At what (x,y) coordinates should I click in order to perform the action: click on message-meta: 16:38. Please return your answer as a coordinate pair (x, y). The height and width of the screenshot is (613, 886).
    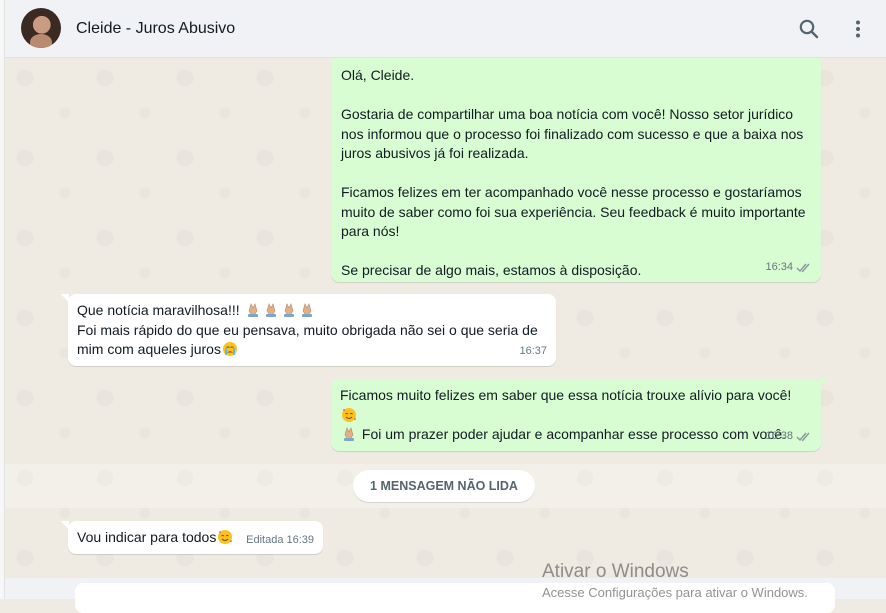
    Looking at the image, I should click on (788, 437).